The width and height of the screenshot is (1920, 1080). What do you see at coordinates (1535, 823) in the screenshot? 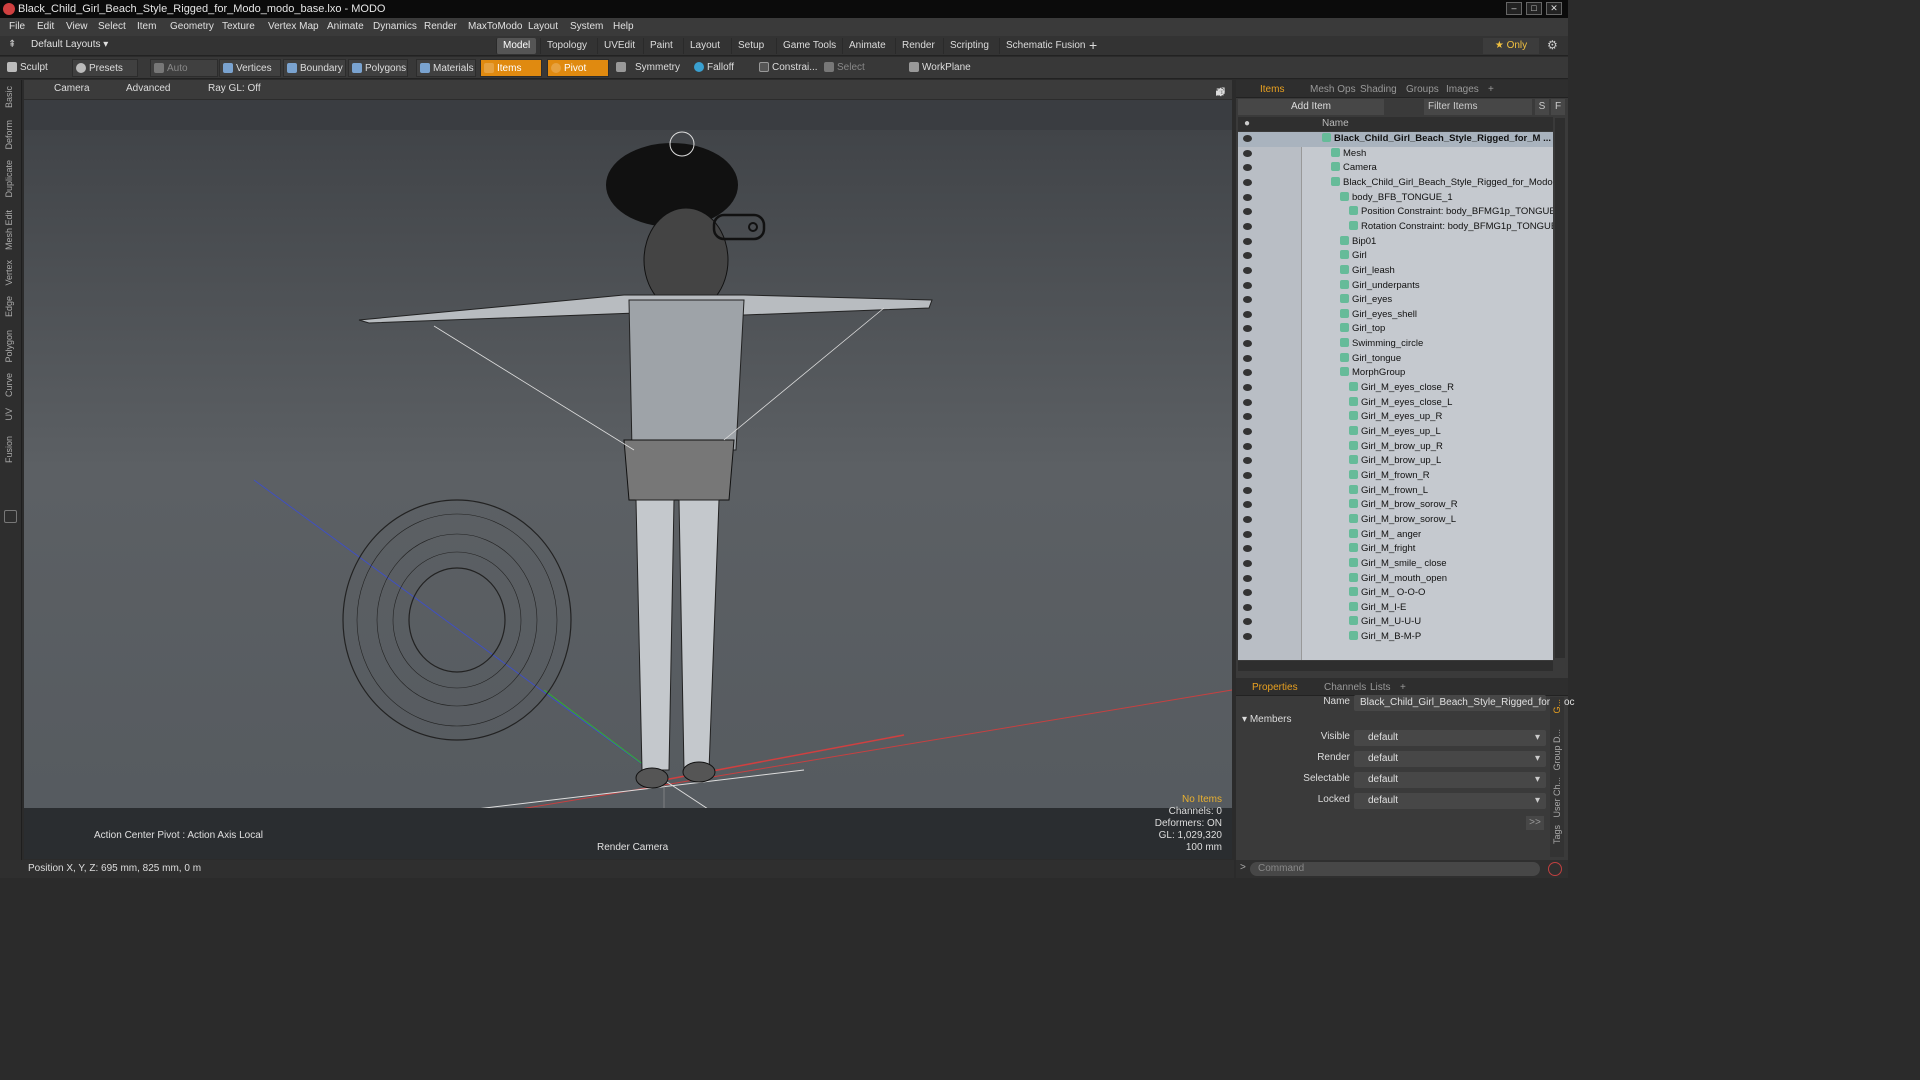
I see `expand-button: >>` at bounding box center [1535, 823].